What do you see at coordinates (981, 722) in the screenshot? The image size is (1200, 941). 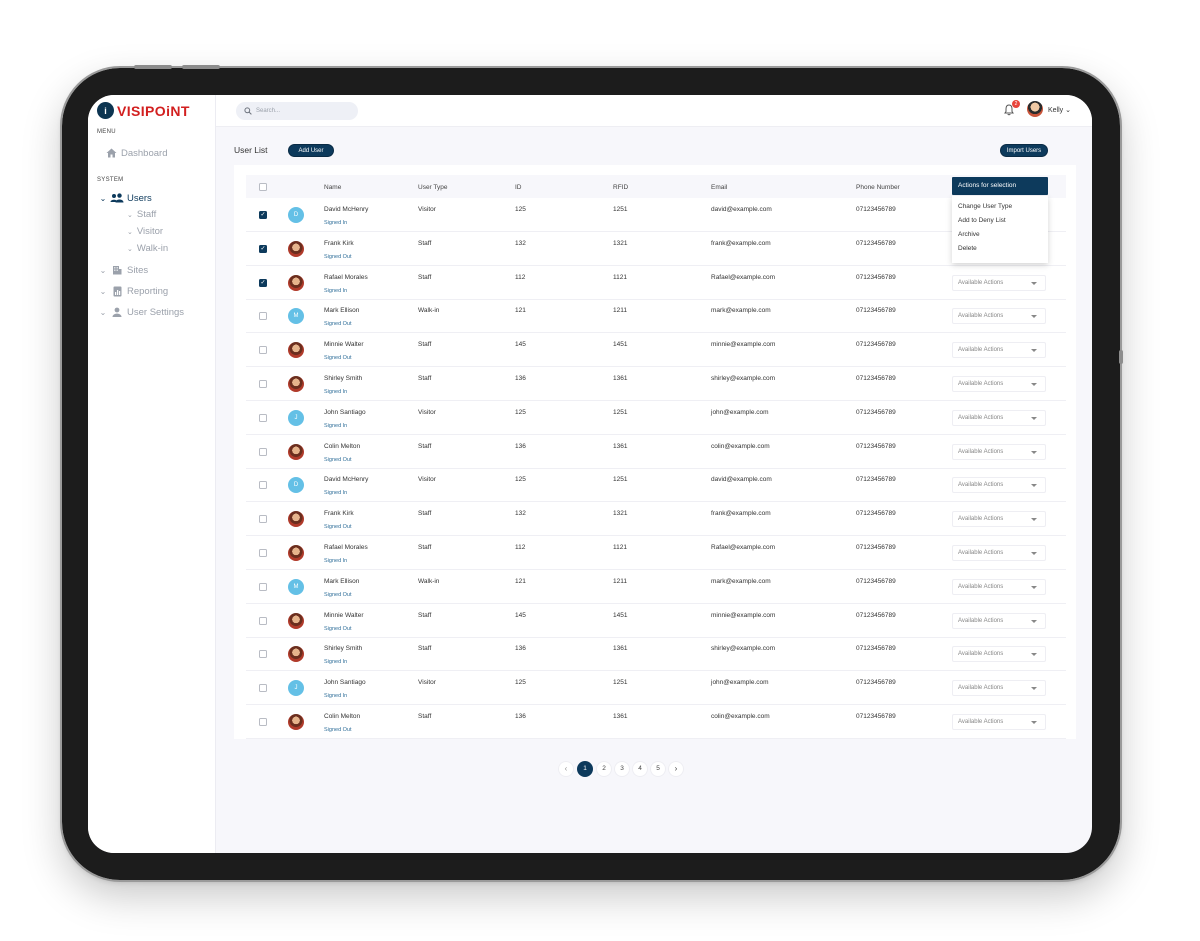 I see `actions-label: Available Actions` at bounding box center [981, 722].